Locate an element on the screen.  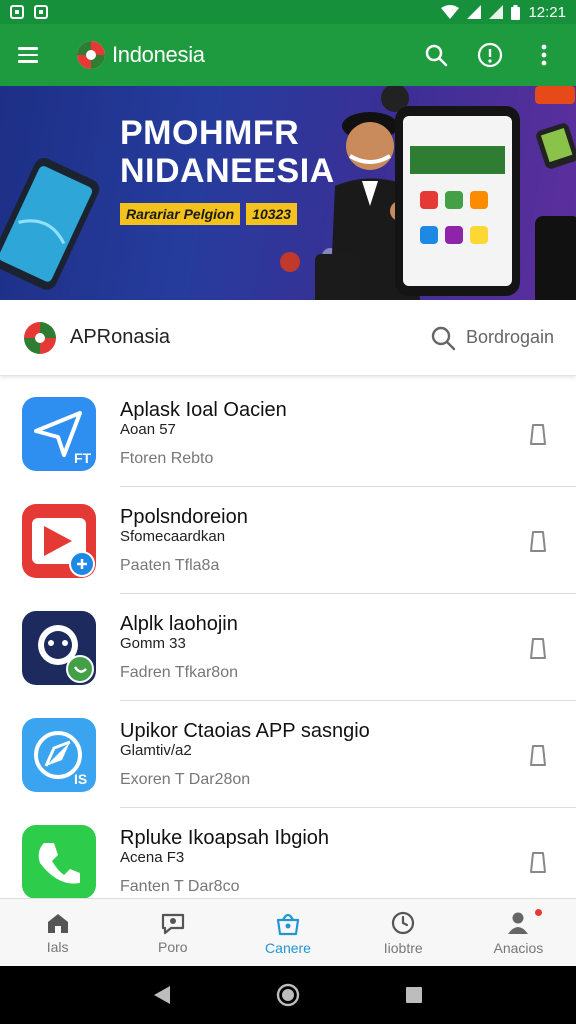
app-name: Rpluke Ikoapsah Ibgioh is located at coordinates (225, 838).